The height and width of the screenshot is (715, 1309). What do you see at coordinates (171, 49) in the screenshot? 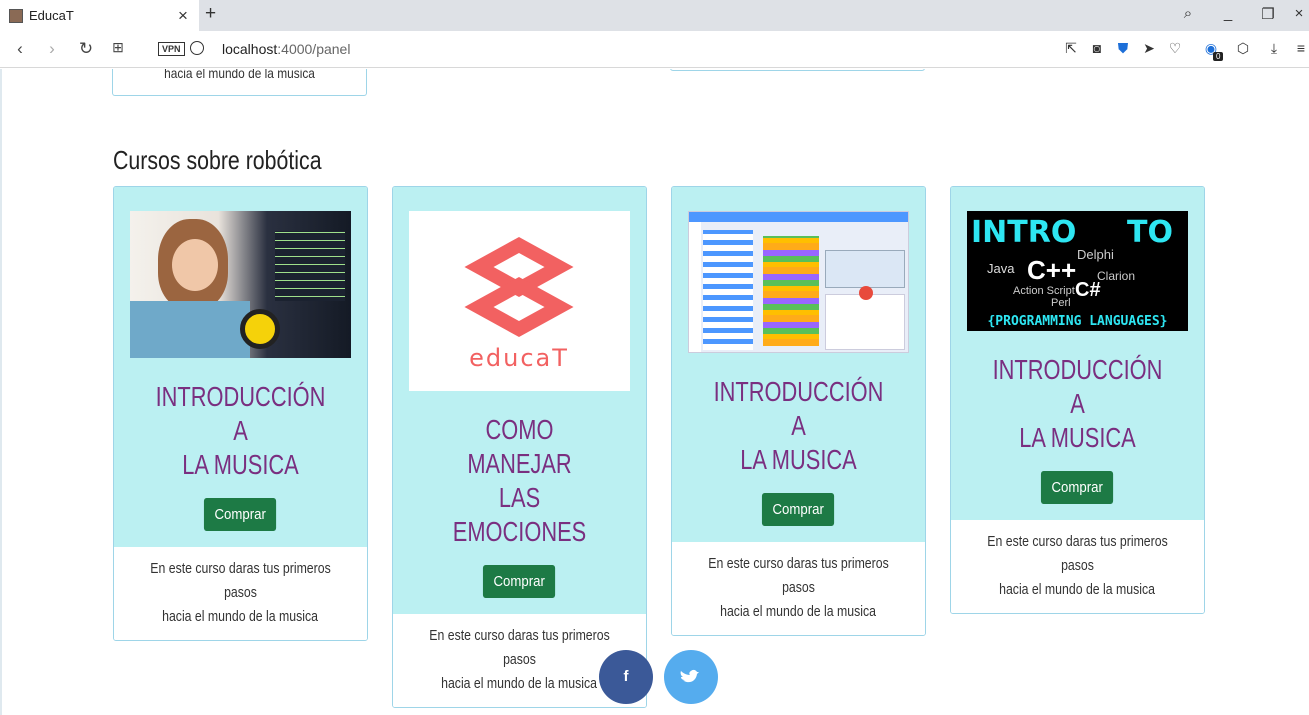
I see `vpn-badge: VPN` at bounding box center [171, 49].